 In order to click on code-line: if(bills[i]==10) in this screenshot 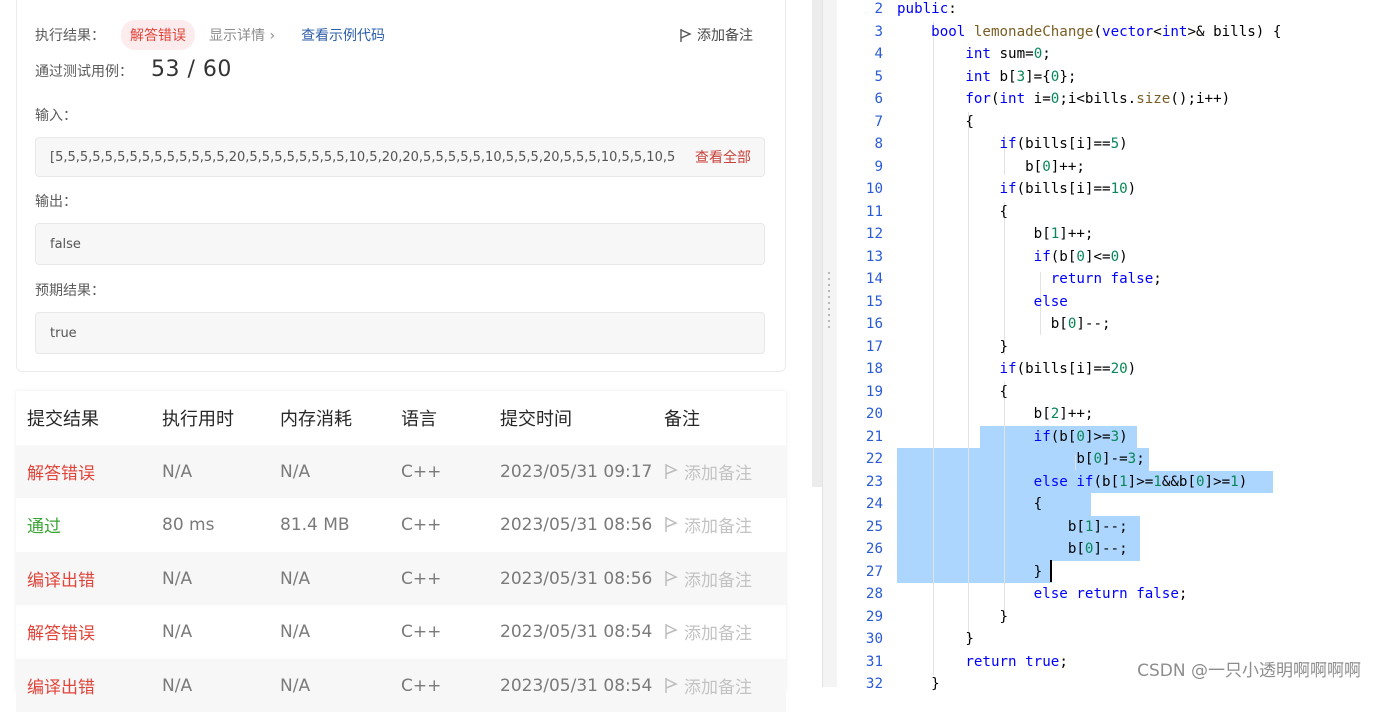, I will do `click(1017, 189)`.